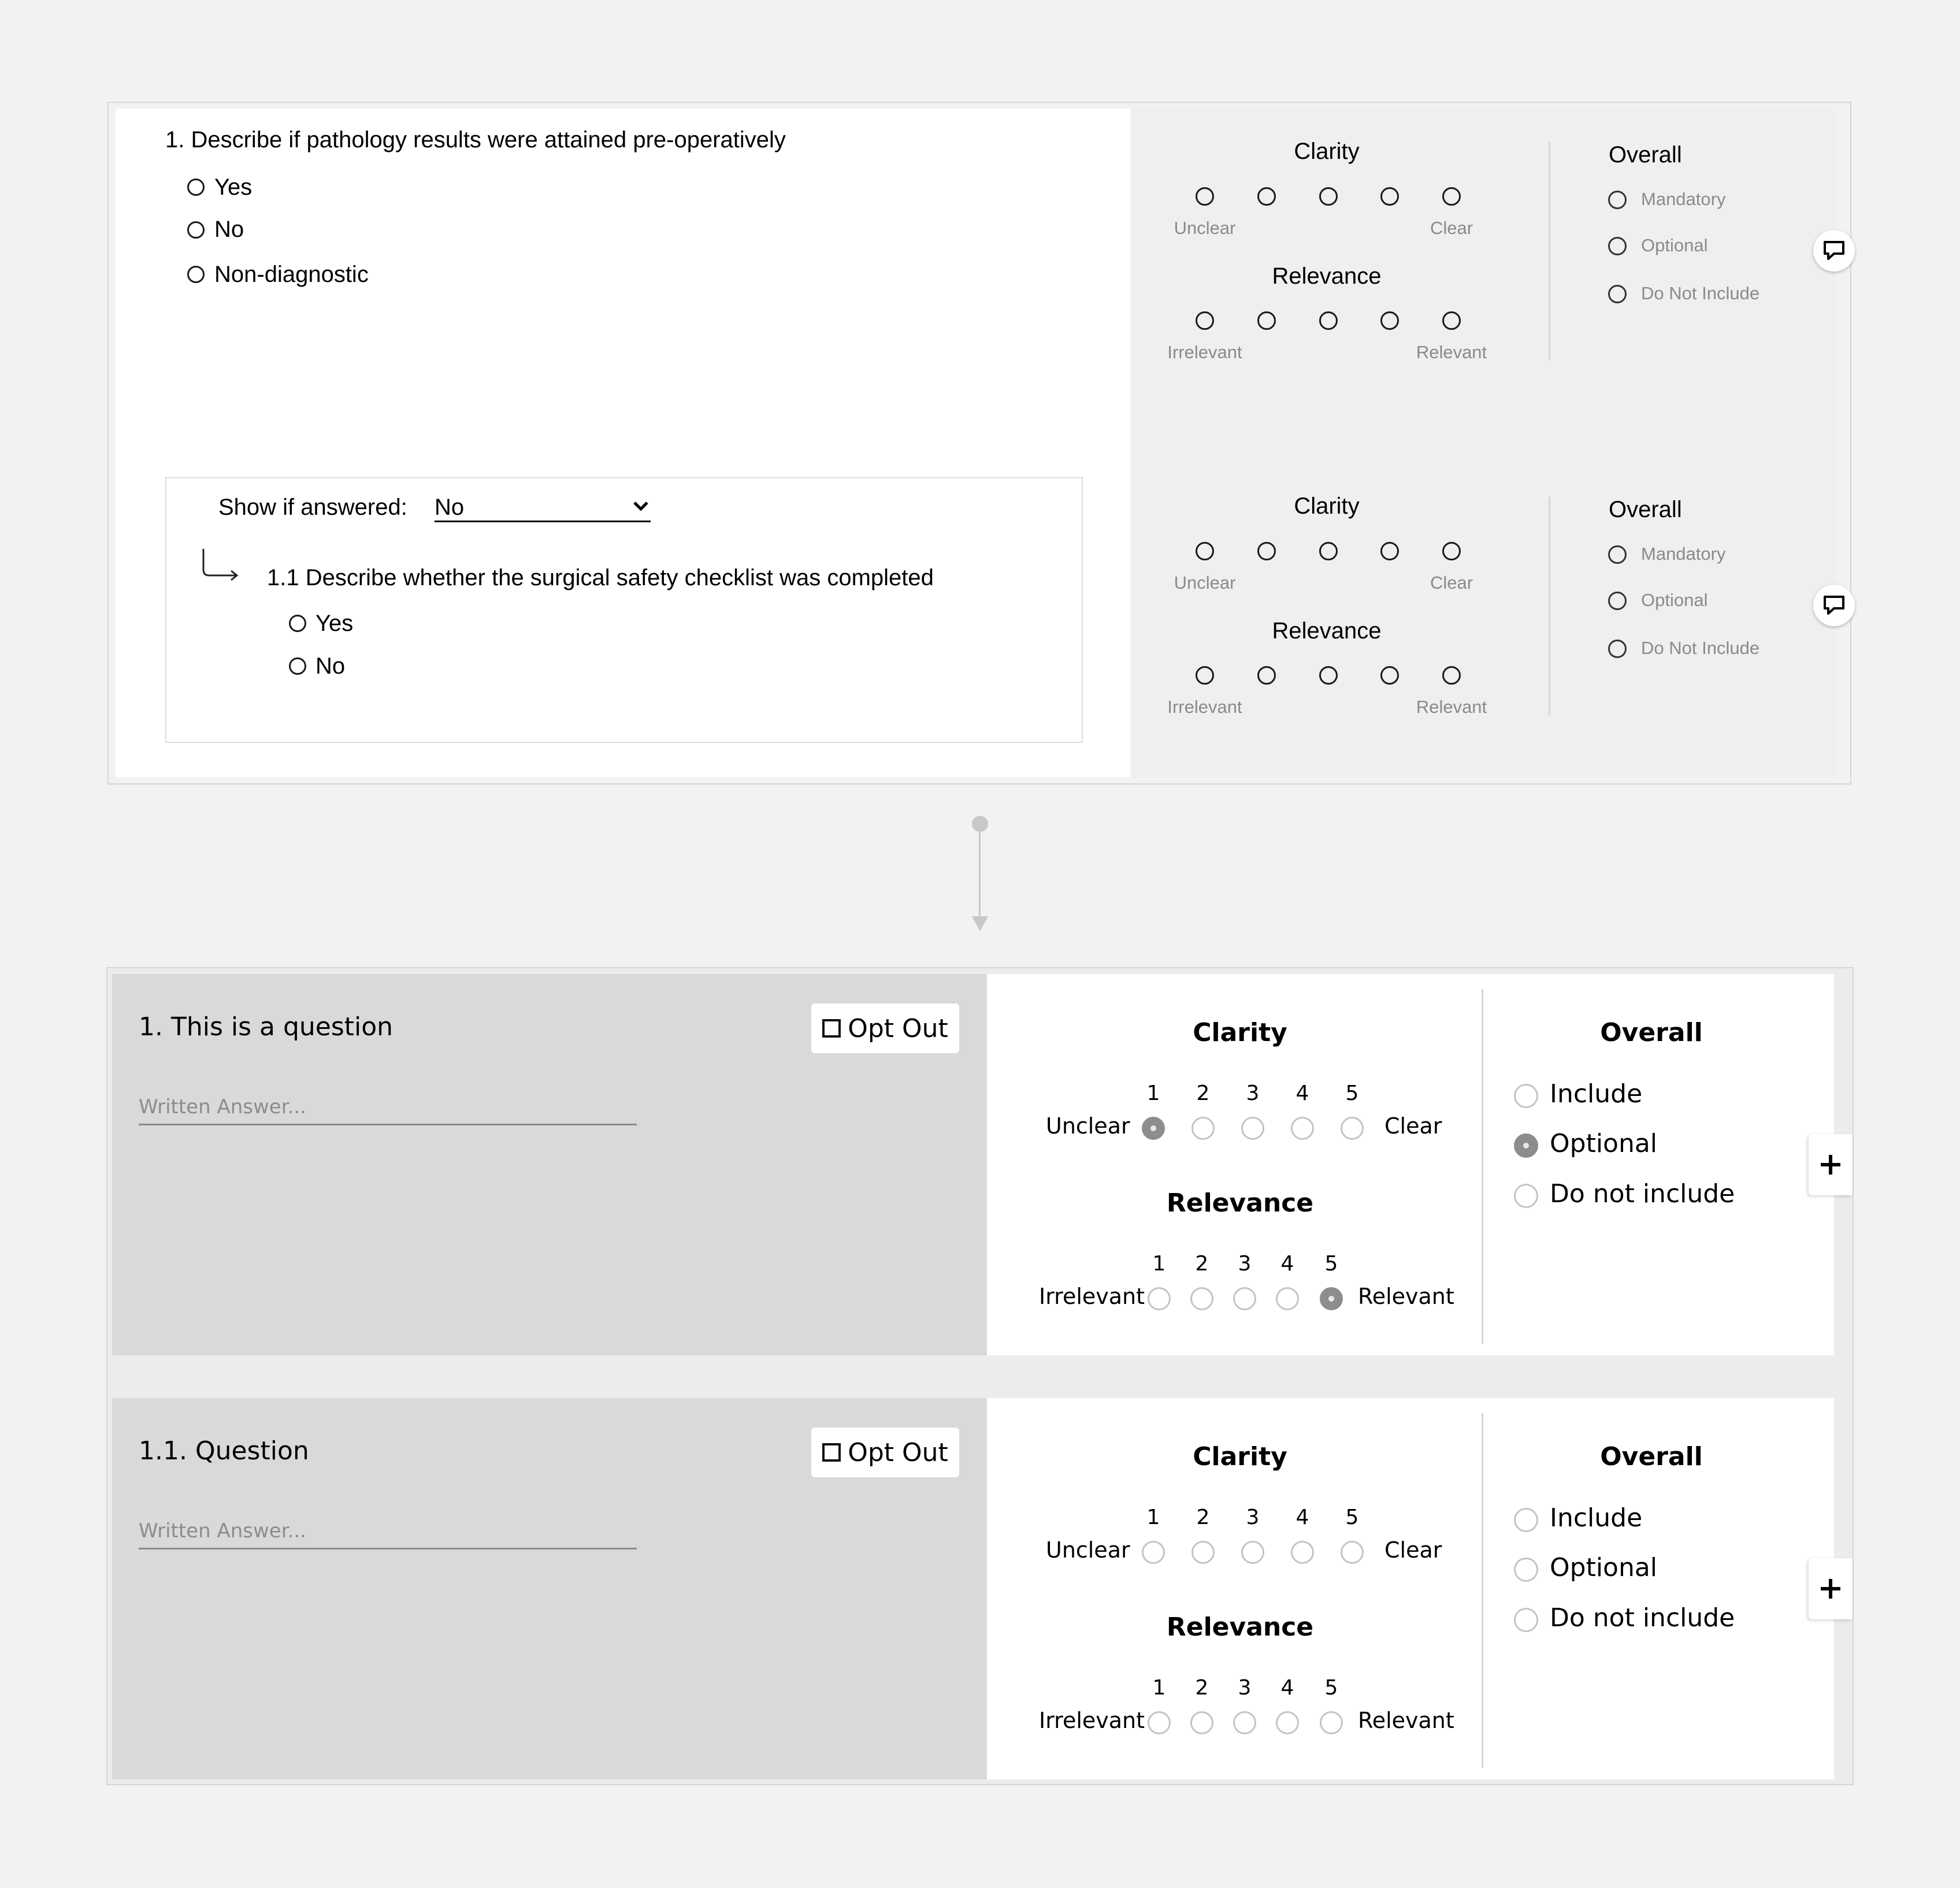 Image resolution: width=1960 pixels, height=1888 pixels. I want to click on show-if-label: Show if answered:, so click(313, 507).